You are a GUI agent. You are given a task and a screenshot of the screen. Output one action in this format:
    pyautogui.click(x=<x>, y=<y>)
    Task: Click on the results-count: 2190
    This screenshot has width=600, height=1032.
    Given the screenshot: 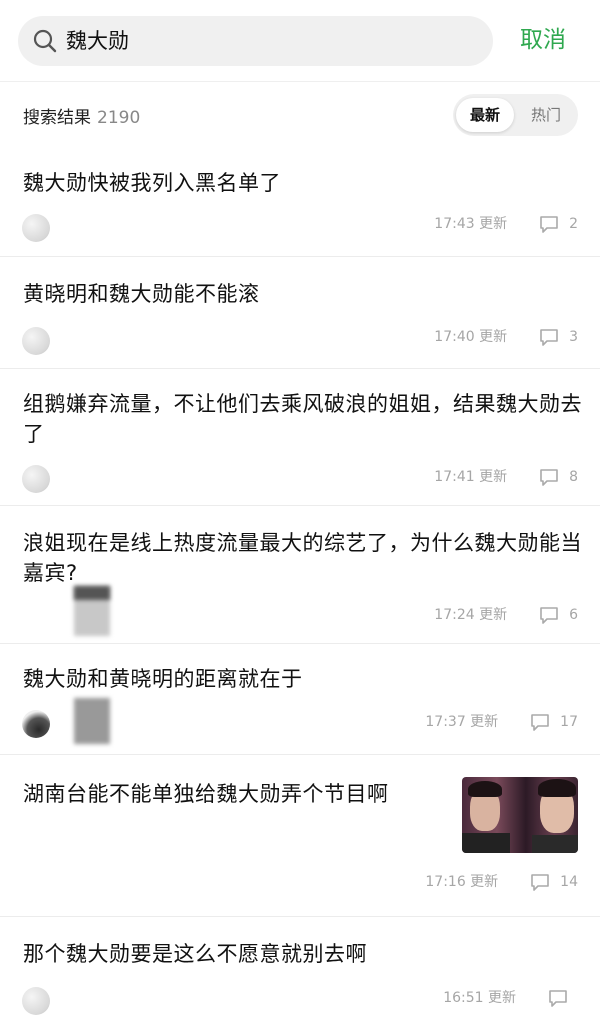 What is the action you would take?
    pyautogui.click(x=119, y=118)
    